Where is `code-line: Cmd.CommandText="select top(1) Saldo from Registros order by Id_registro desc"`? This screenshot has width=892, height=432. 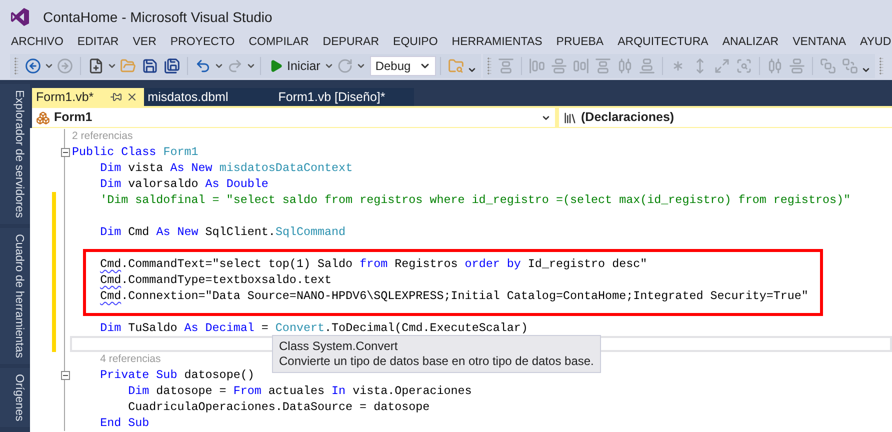 code-line: Cmd.CommandText="select top(1) Saldo from Registros order by Id_registro desc" is located at coordinates (373, 264).